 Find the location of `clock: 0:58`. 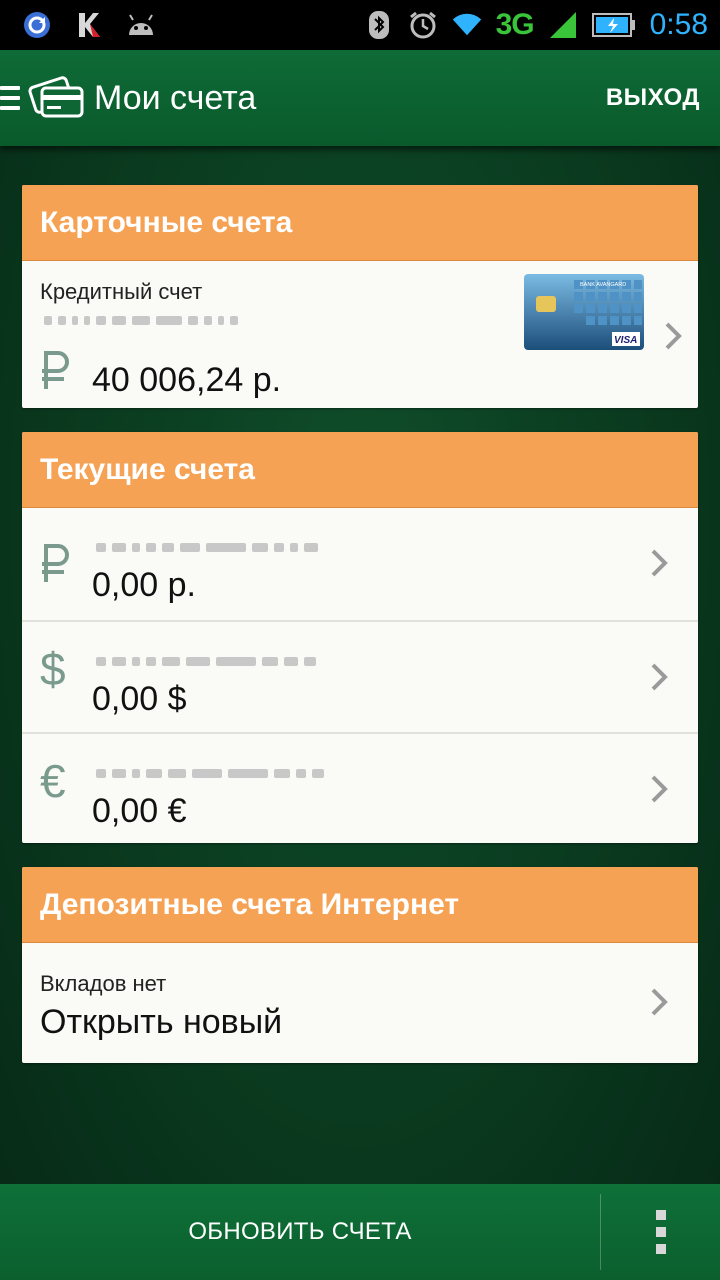

clock: 0:58 is located at coordinates (678, 24).